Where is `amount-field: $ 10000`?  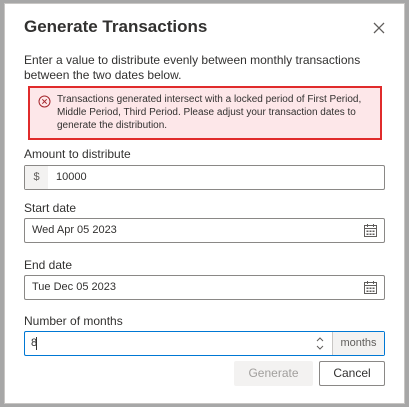
amount-field: $ 10000 is located at coordinates (204, 177).